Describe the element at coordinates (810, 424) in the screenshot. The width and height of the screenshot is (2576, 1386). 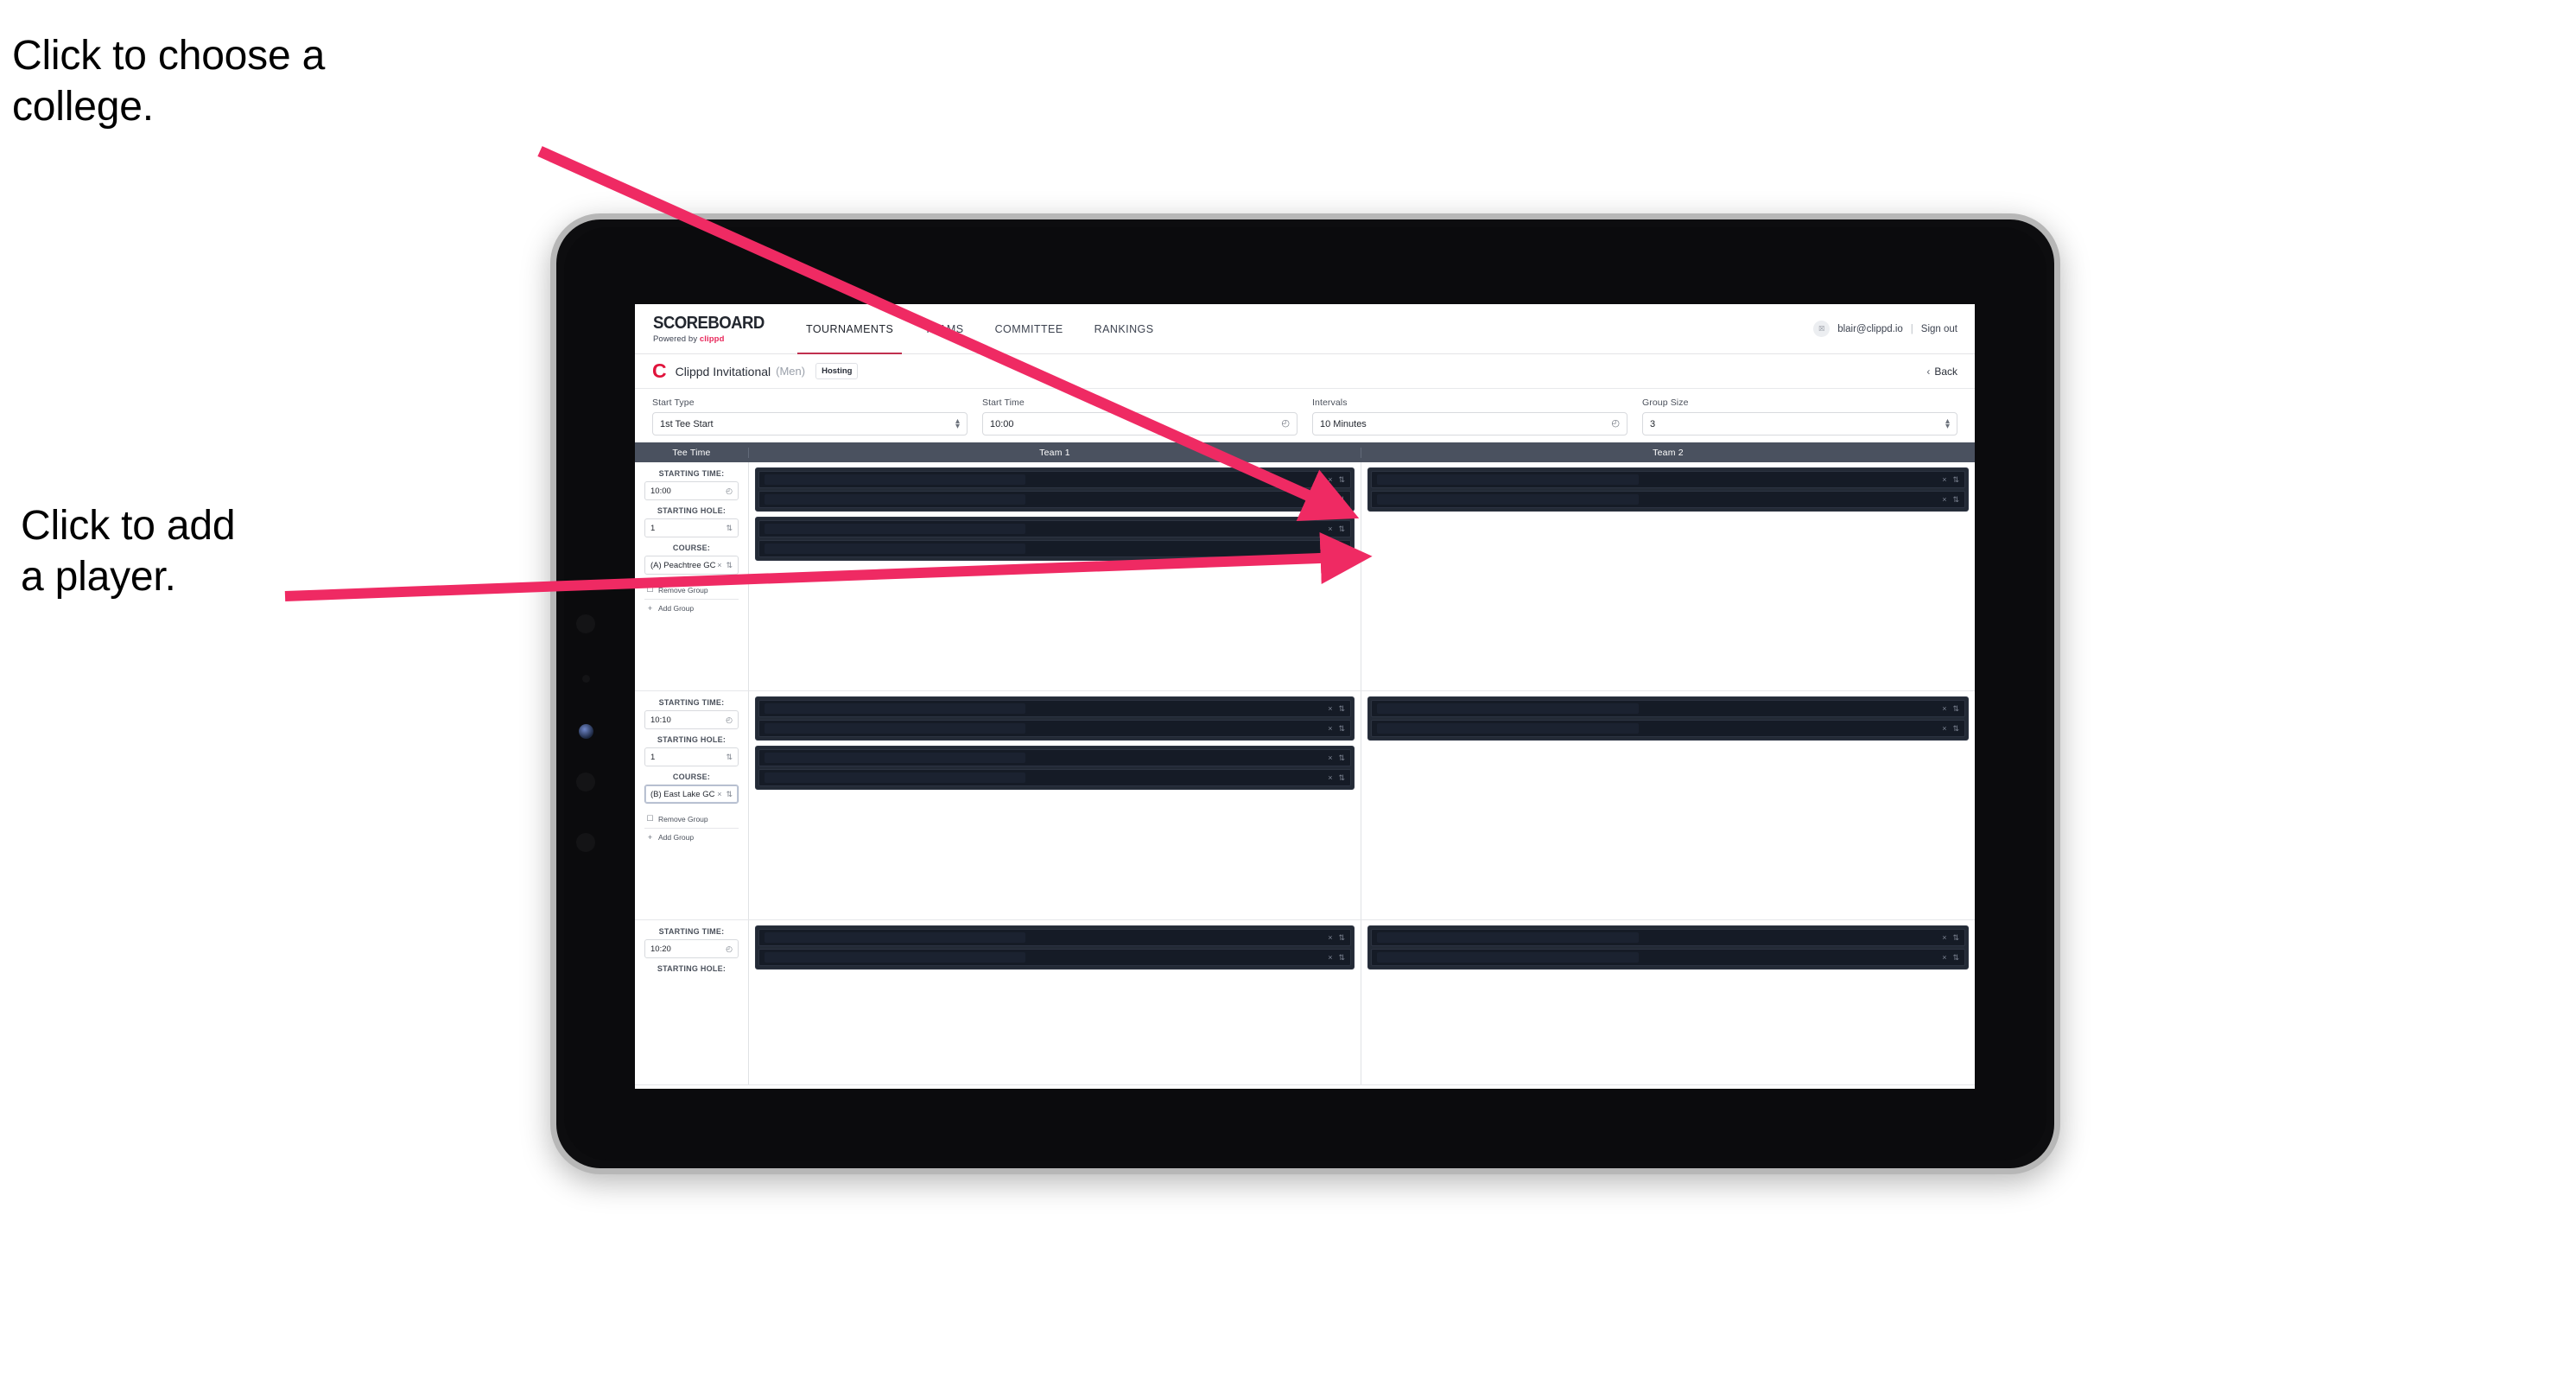
I see `start-type-select: 1st Tee Start ▴ ▾` at that location.